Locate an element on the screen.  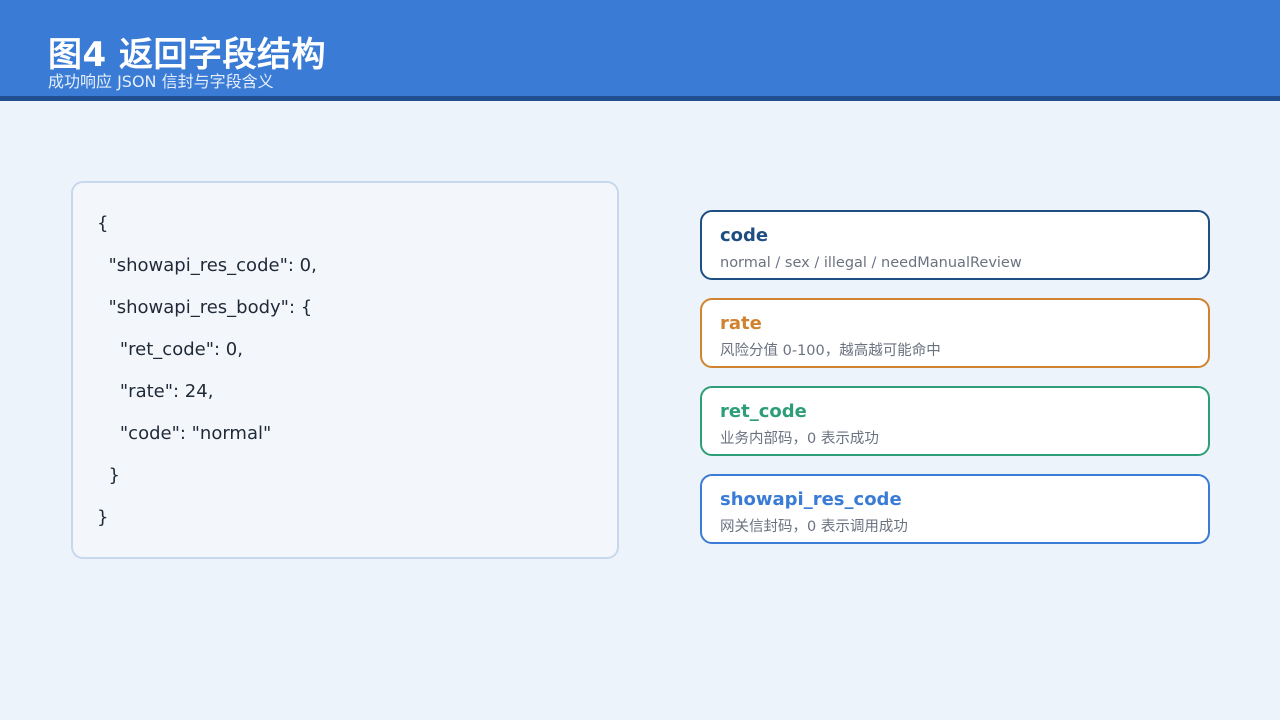
page-subtitle: 成功响应 JSON 信封与字段含义 is located at coordinates (161, 81).